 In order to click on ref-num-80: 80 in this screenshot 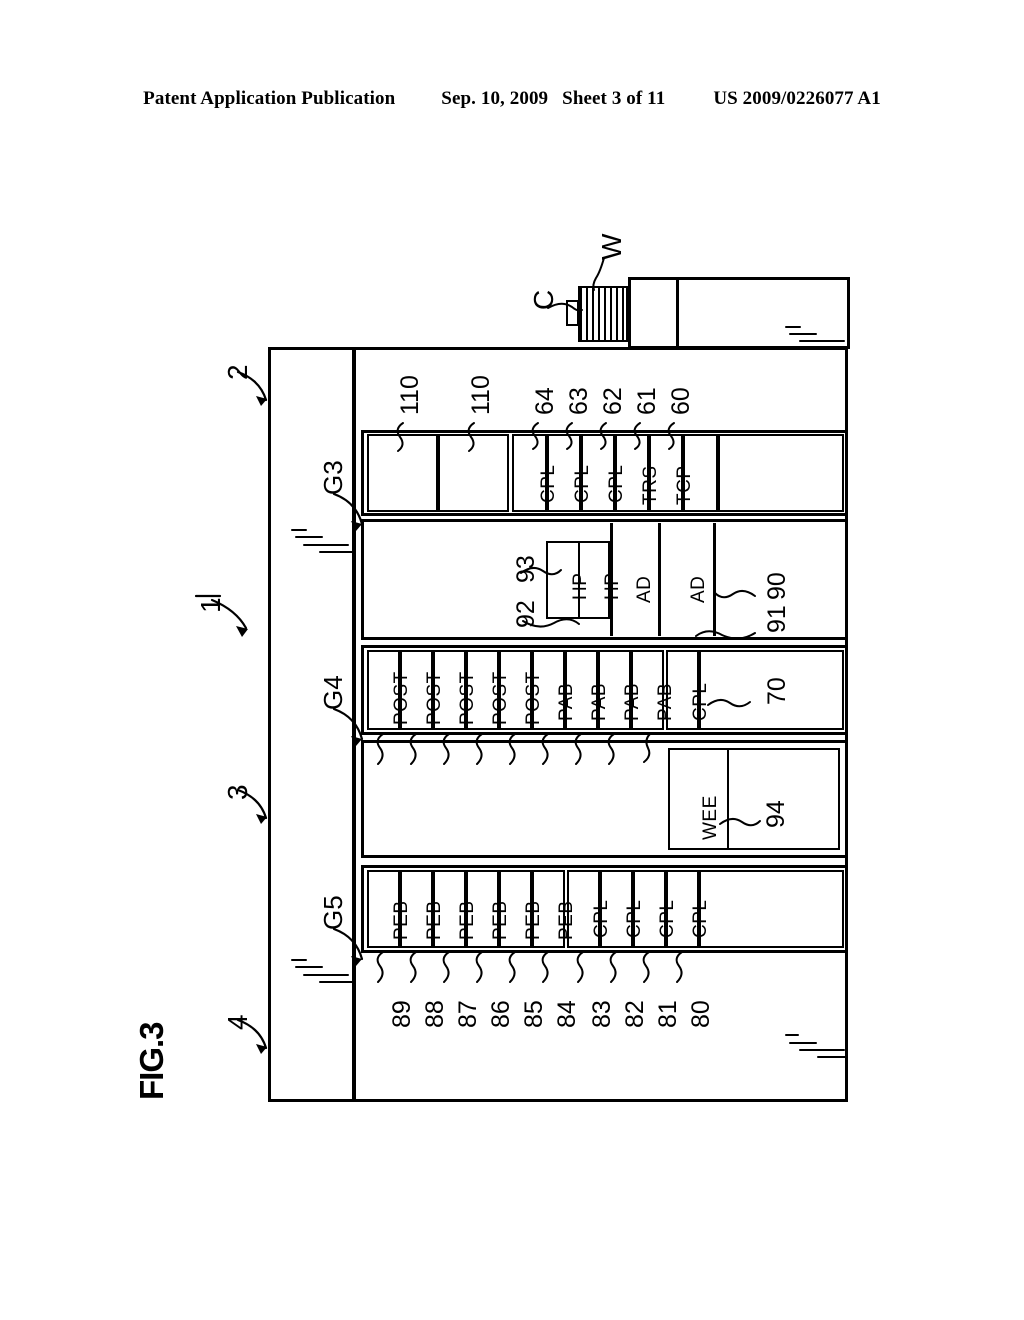, I will do `click(701, 1014)`.